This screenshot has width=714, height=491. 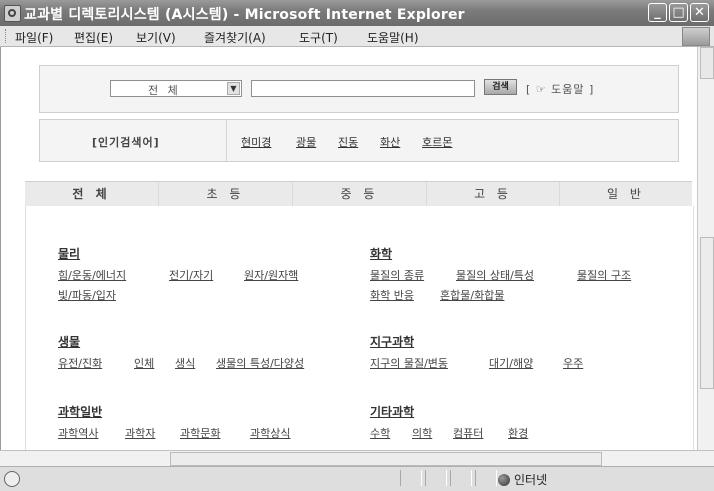 What do you see at coordinates (200, 433) in the screenshot?
I see `subcategory-link: 과학문화` at bounding box center [200, 433].